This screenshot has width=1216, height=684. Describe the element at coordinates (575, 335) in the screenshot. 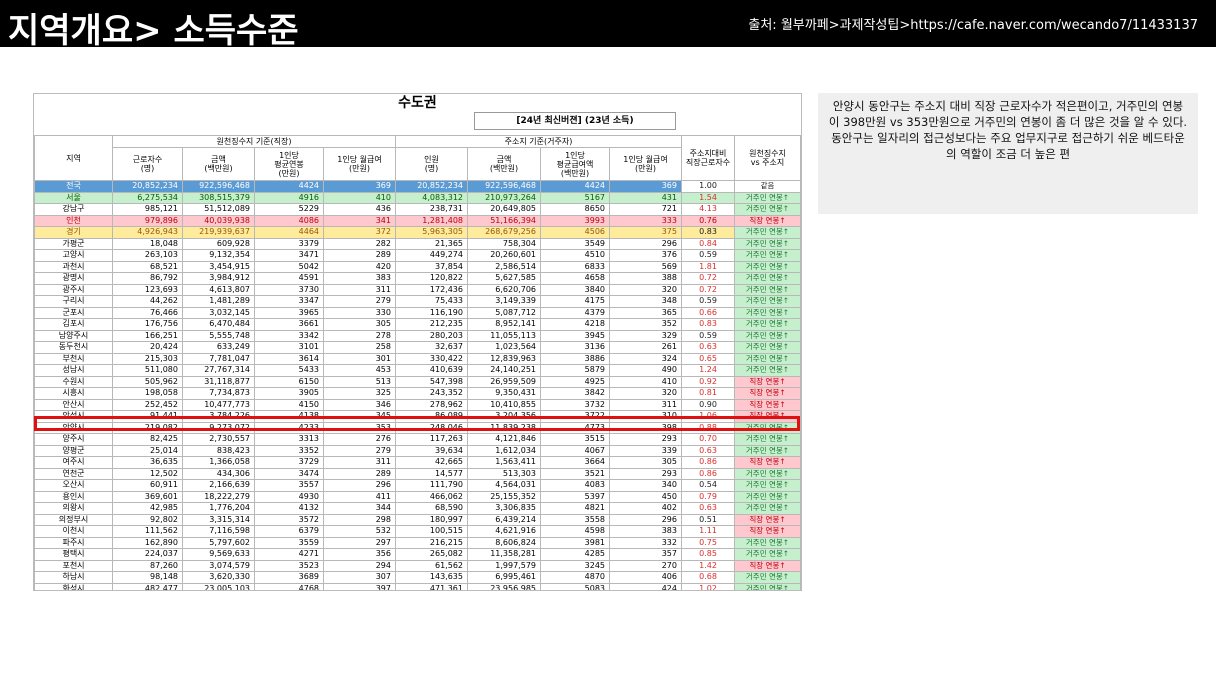

I see `cell-value: 3945` at that location.